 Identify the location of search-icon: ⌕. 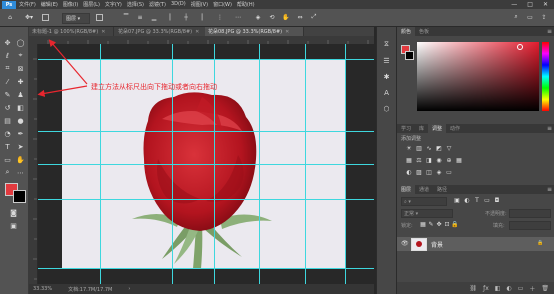
(516, 17).